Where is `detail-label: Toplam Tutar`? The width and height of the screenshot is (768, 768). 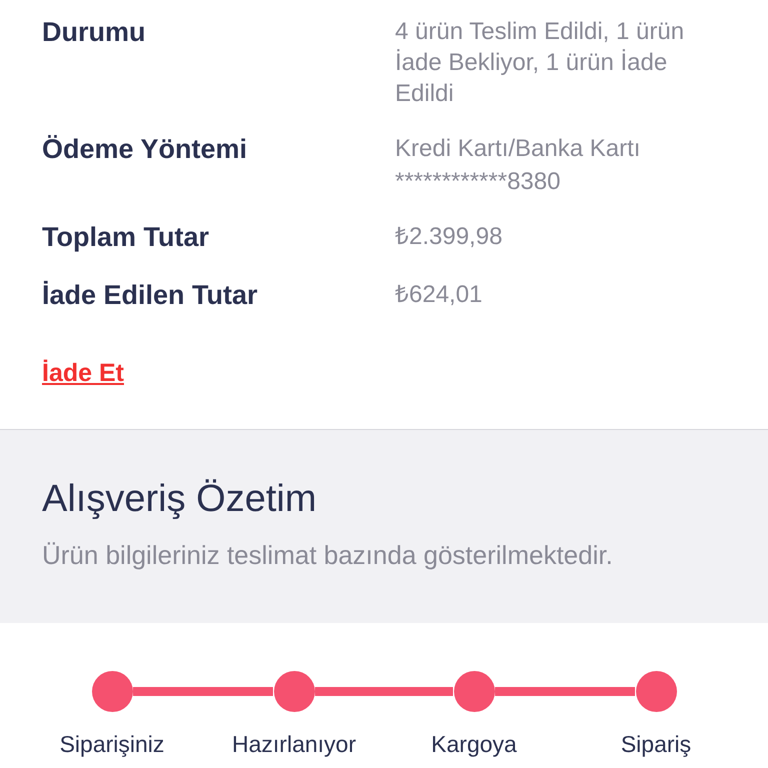
detail-label: Toplam Tutar is located at coordinates (126, 237).